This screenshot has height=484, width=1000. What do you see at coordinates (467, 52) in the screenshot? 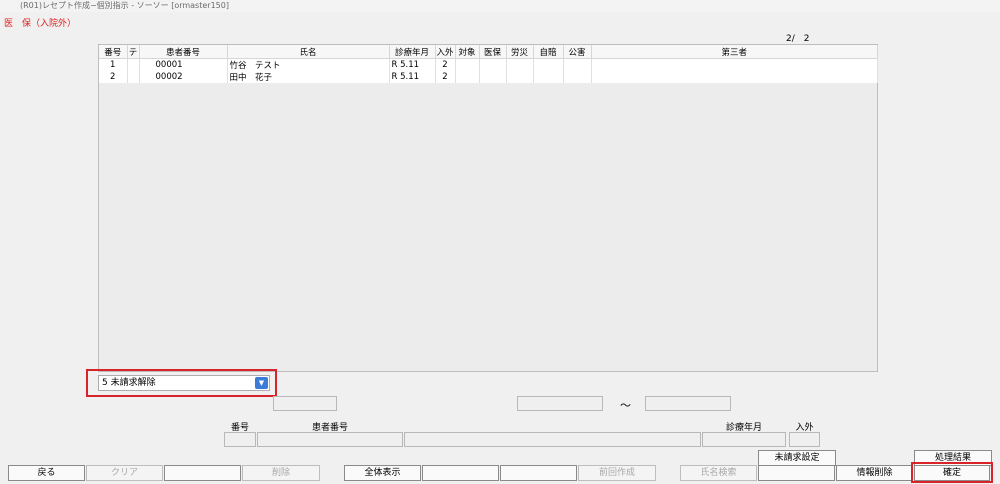
I see `col-header-target: 対象` at bounding box center [467, 52].